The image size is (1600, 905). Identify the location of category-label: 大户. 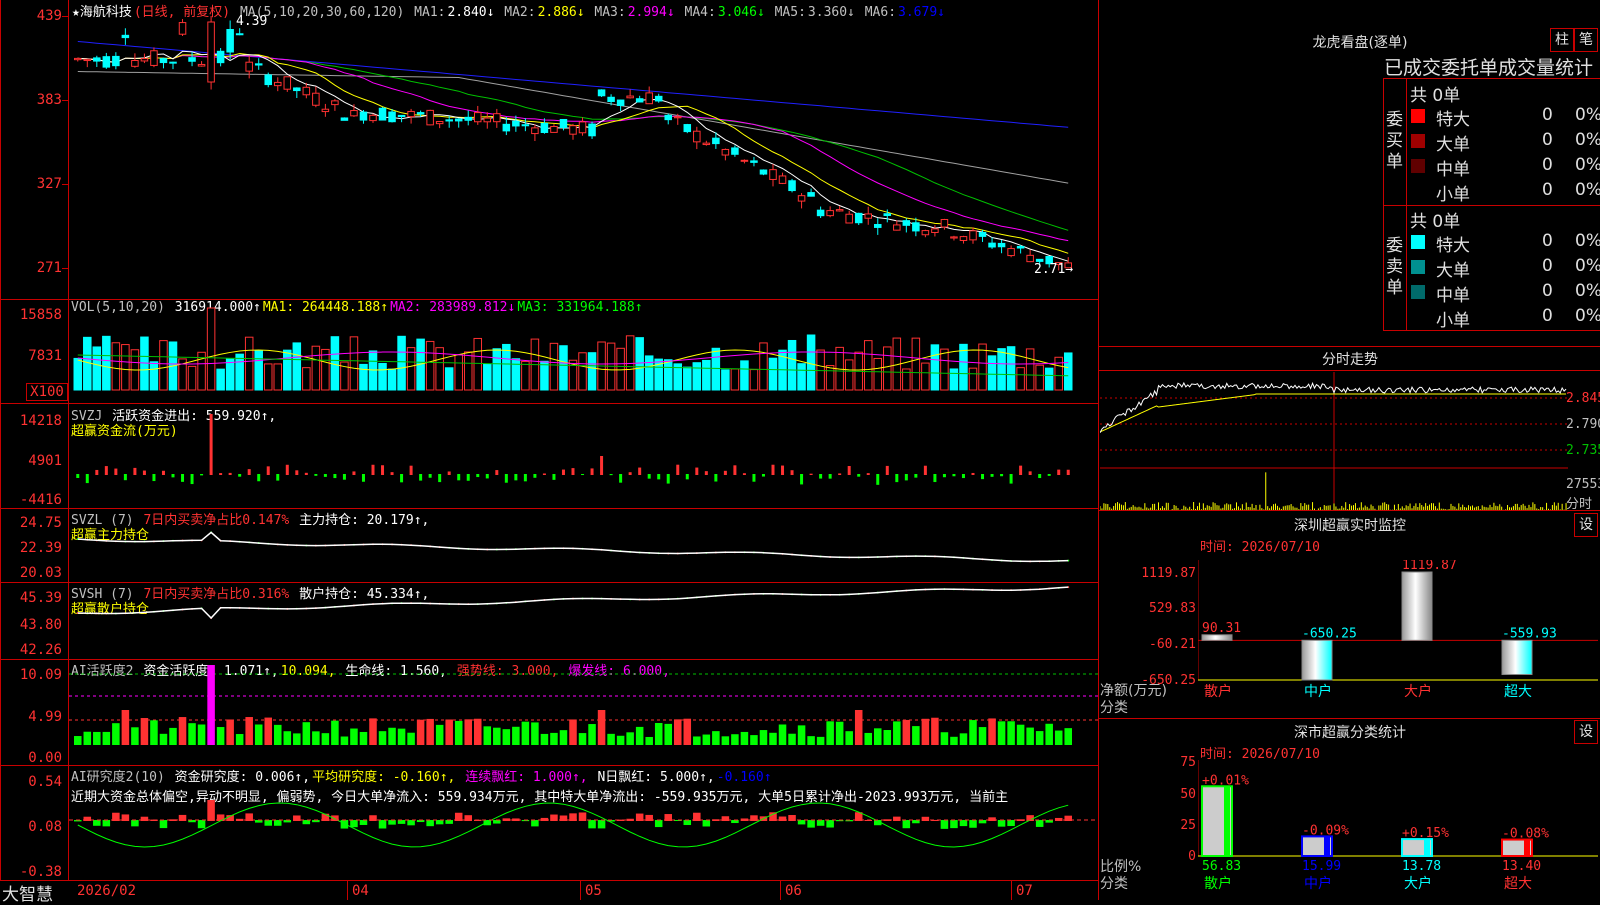
(1418, 691).